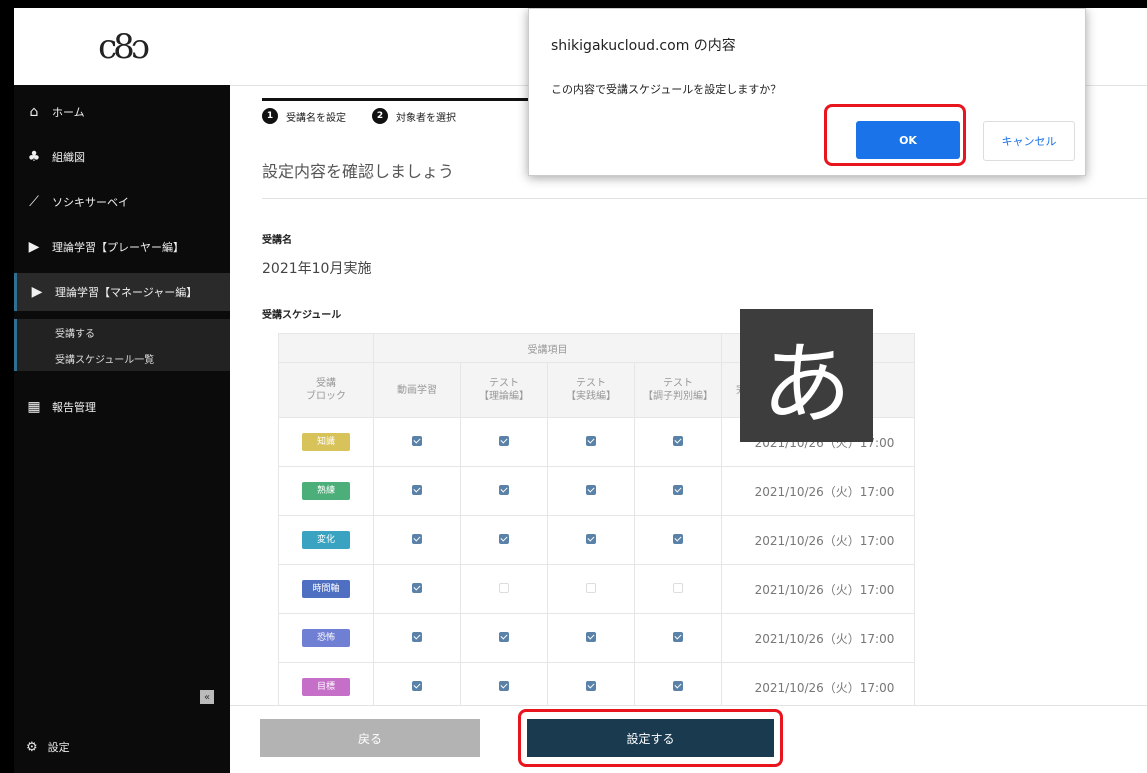  Describe the element at coordinates (678, 390) in the screenshot. I see `table-header-test-condition: テスト 【調子判別編】` at that location.